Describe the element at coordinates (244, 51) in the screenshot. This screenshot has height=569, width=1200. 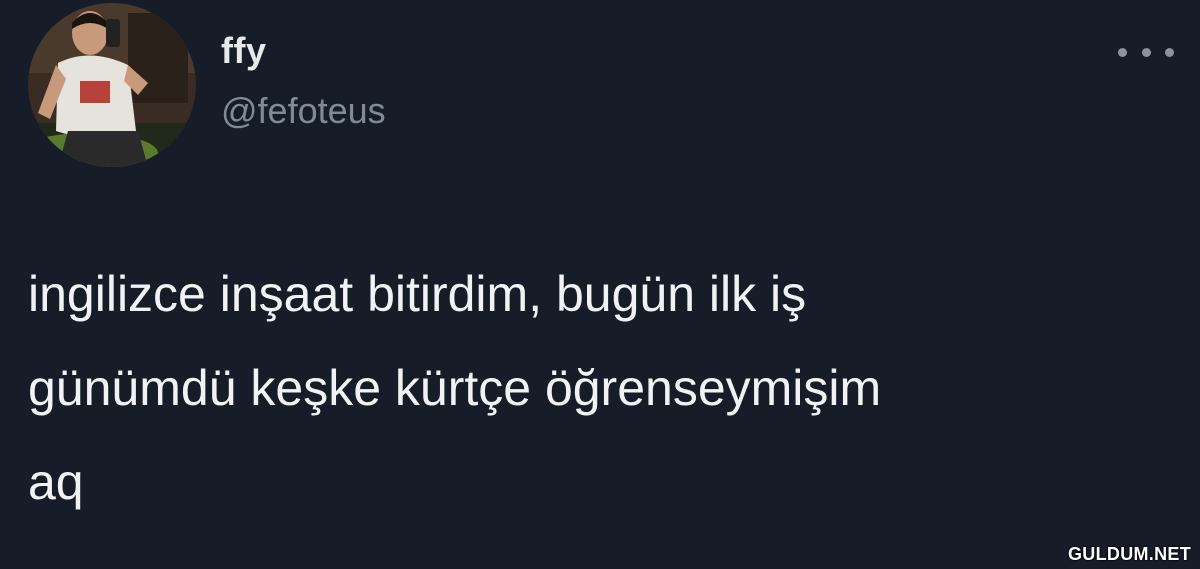
I see `display-name: ffy` at that location.